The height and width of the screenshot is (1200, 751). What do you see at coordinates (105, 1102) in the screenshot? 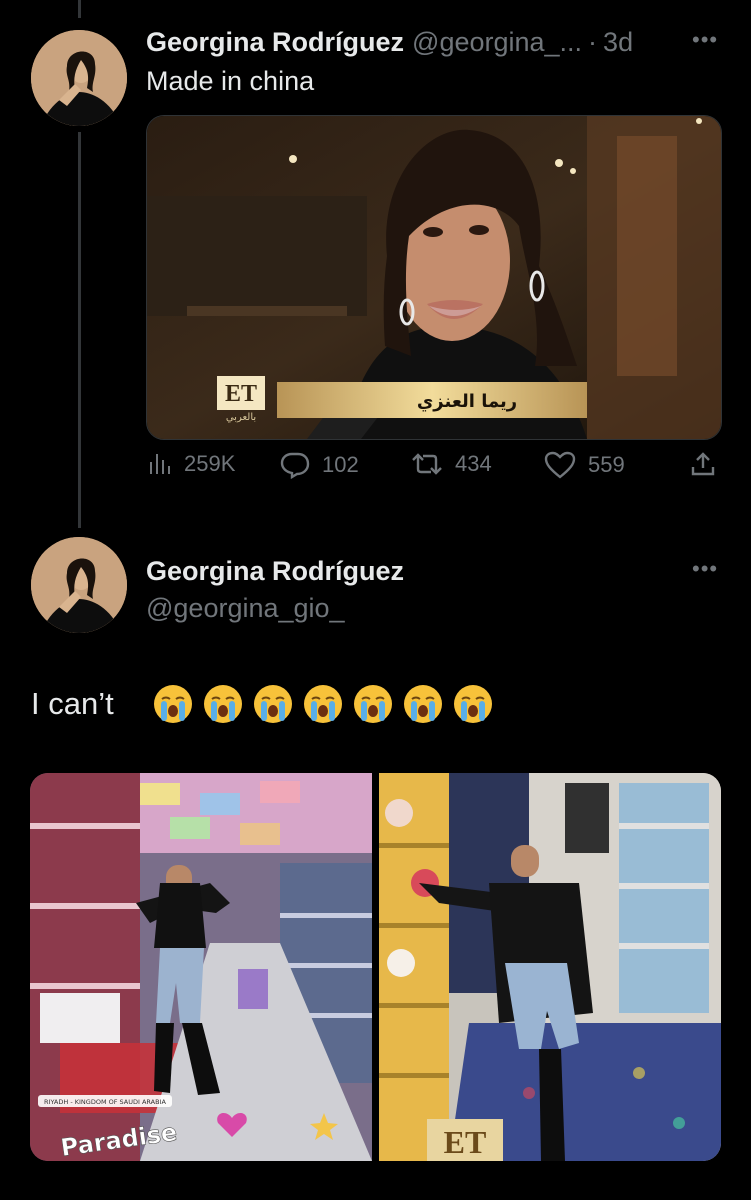
I see `location-tag: RIYADH - KINGDOM OF SAUDI ARABIA` at bounding box center [105, 1102].